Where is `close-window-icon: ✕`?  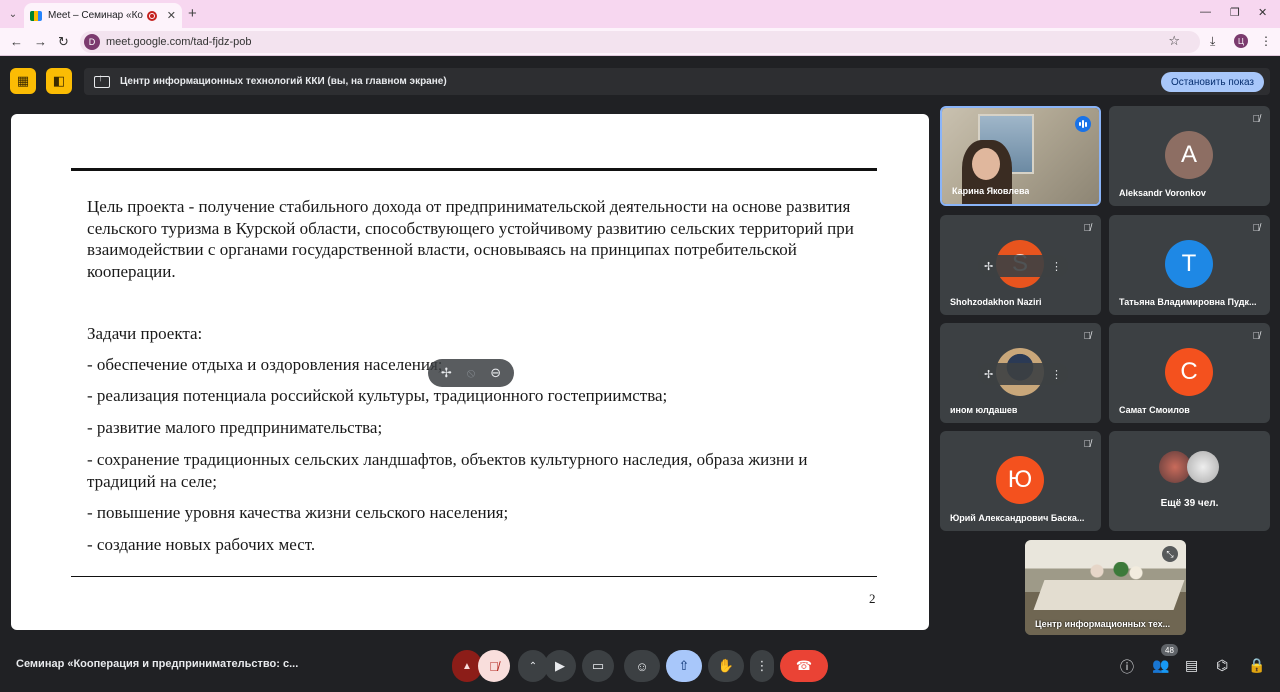
close-window-icon: ✕ is located at coordinates (1262, 12).